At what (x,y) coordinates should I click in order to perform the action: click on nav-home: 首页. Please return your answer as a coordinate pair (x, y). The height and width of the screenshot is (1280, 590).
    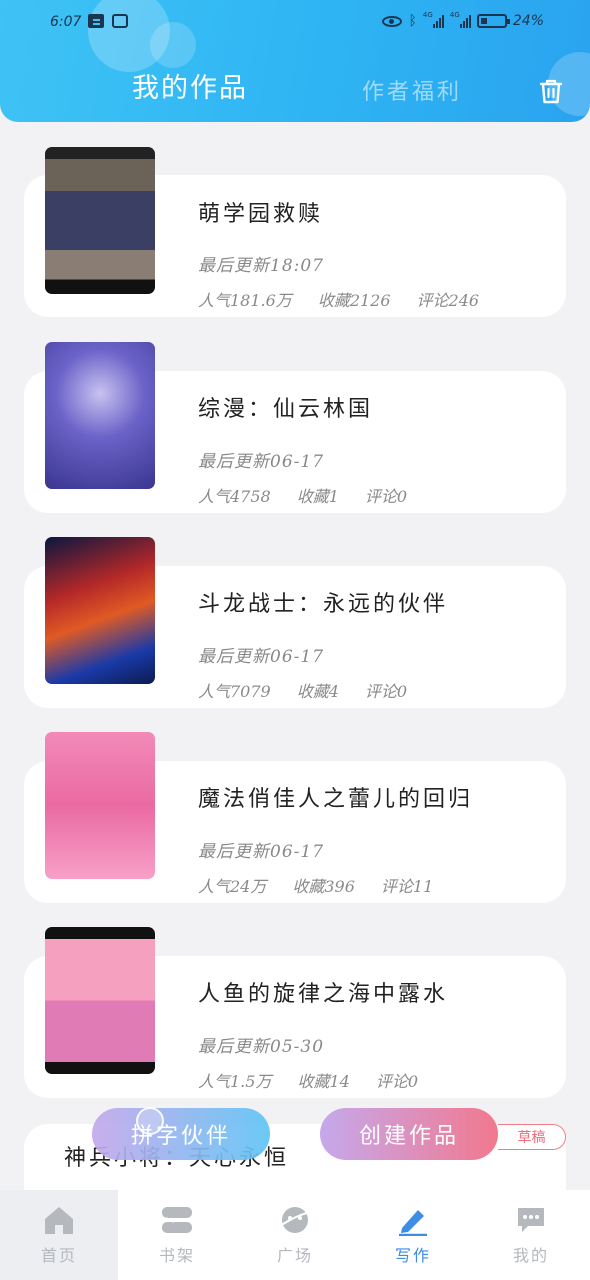
    Looking at the image, I should click on (59, 1235).